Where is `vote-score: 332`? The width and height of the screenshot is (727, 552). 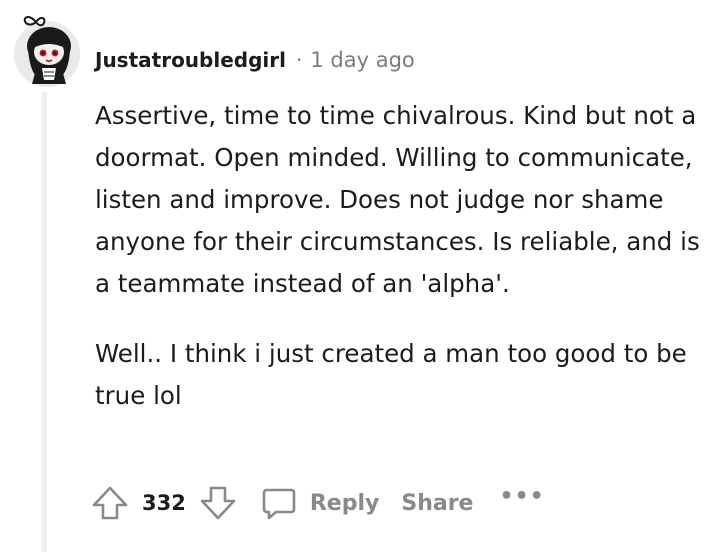
vote-score: 332 is located at coordinates (164, 503).